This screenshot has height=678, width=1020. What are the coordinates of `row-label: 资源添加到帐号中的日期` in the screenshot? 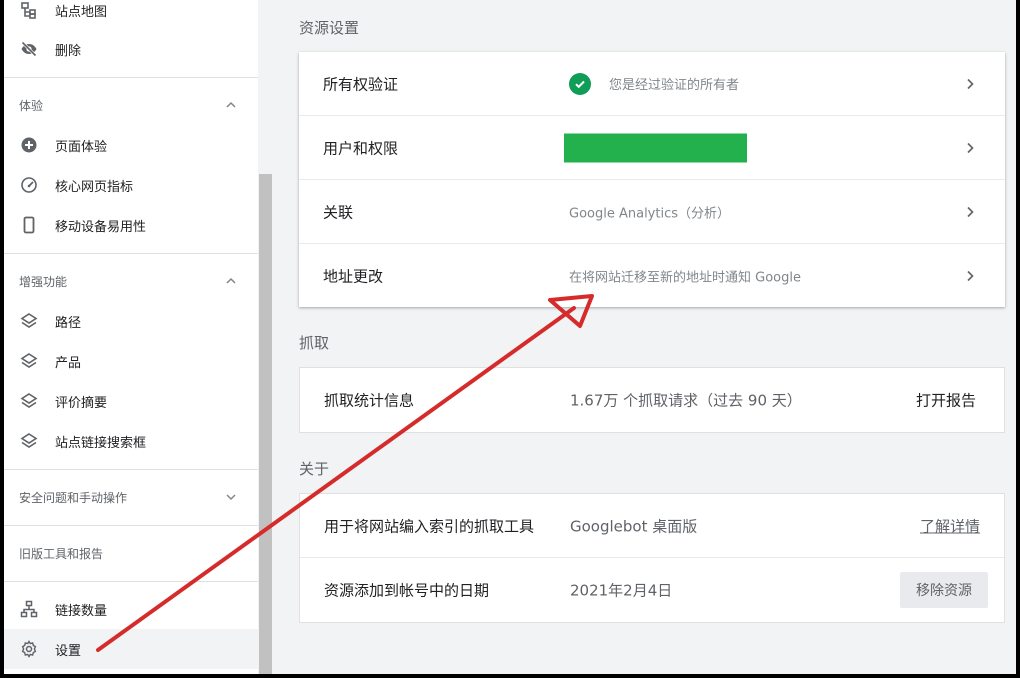 It's located at (407, 590).